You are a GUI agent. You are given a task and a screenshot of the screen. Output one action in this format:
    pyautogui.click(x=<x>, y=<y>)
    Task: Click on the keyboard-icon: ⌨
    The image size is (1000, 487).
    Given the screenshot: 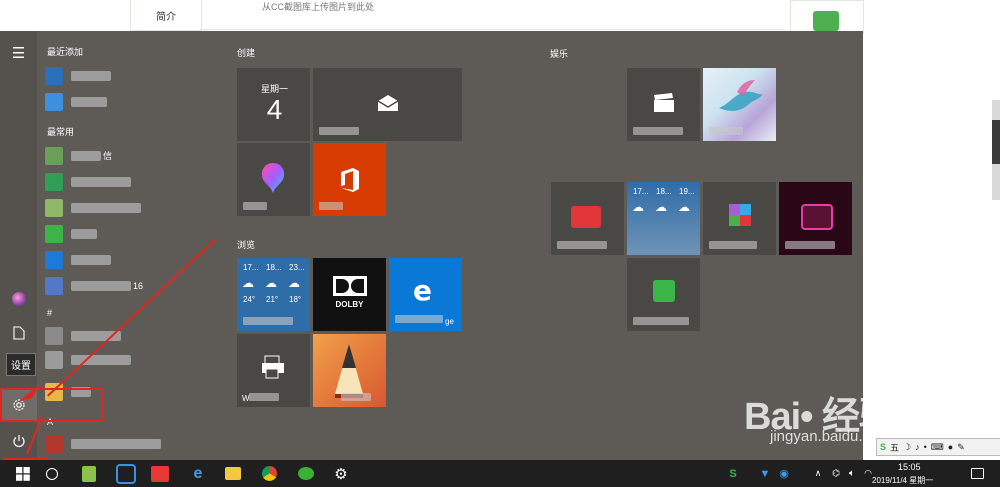 What is the action you would take?
    pyautogui.click(x=937, y=447)
    